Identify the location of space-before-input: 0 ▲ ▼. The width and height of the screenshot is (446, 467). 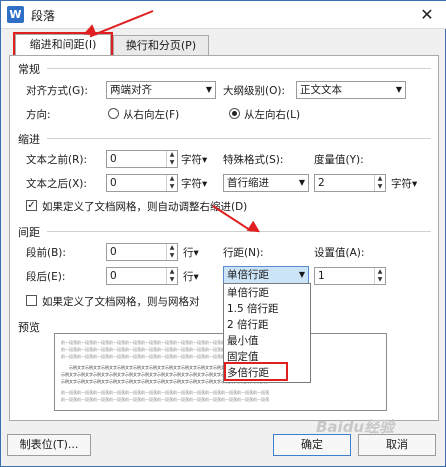
(142, 252).